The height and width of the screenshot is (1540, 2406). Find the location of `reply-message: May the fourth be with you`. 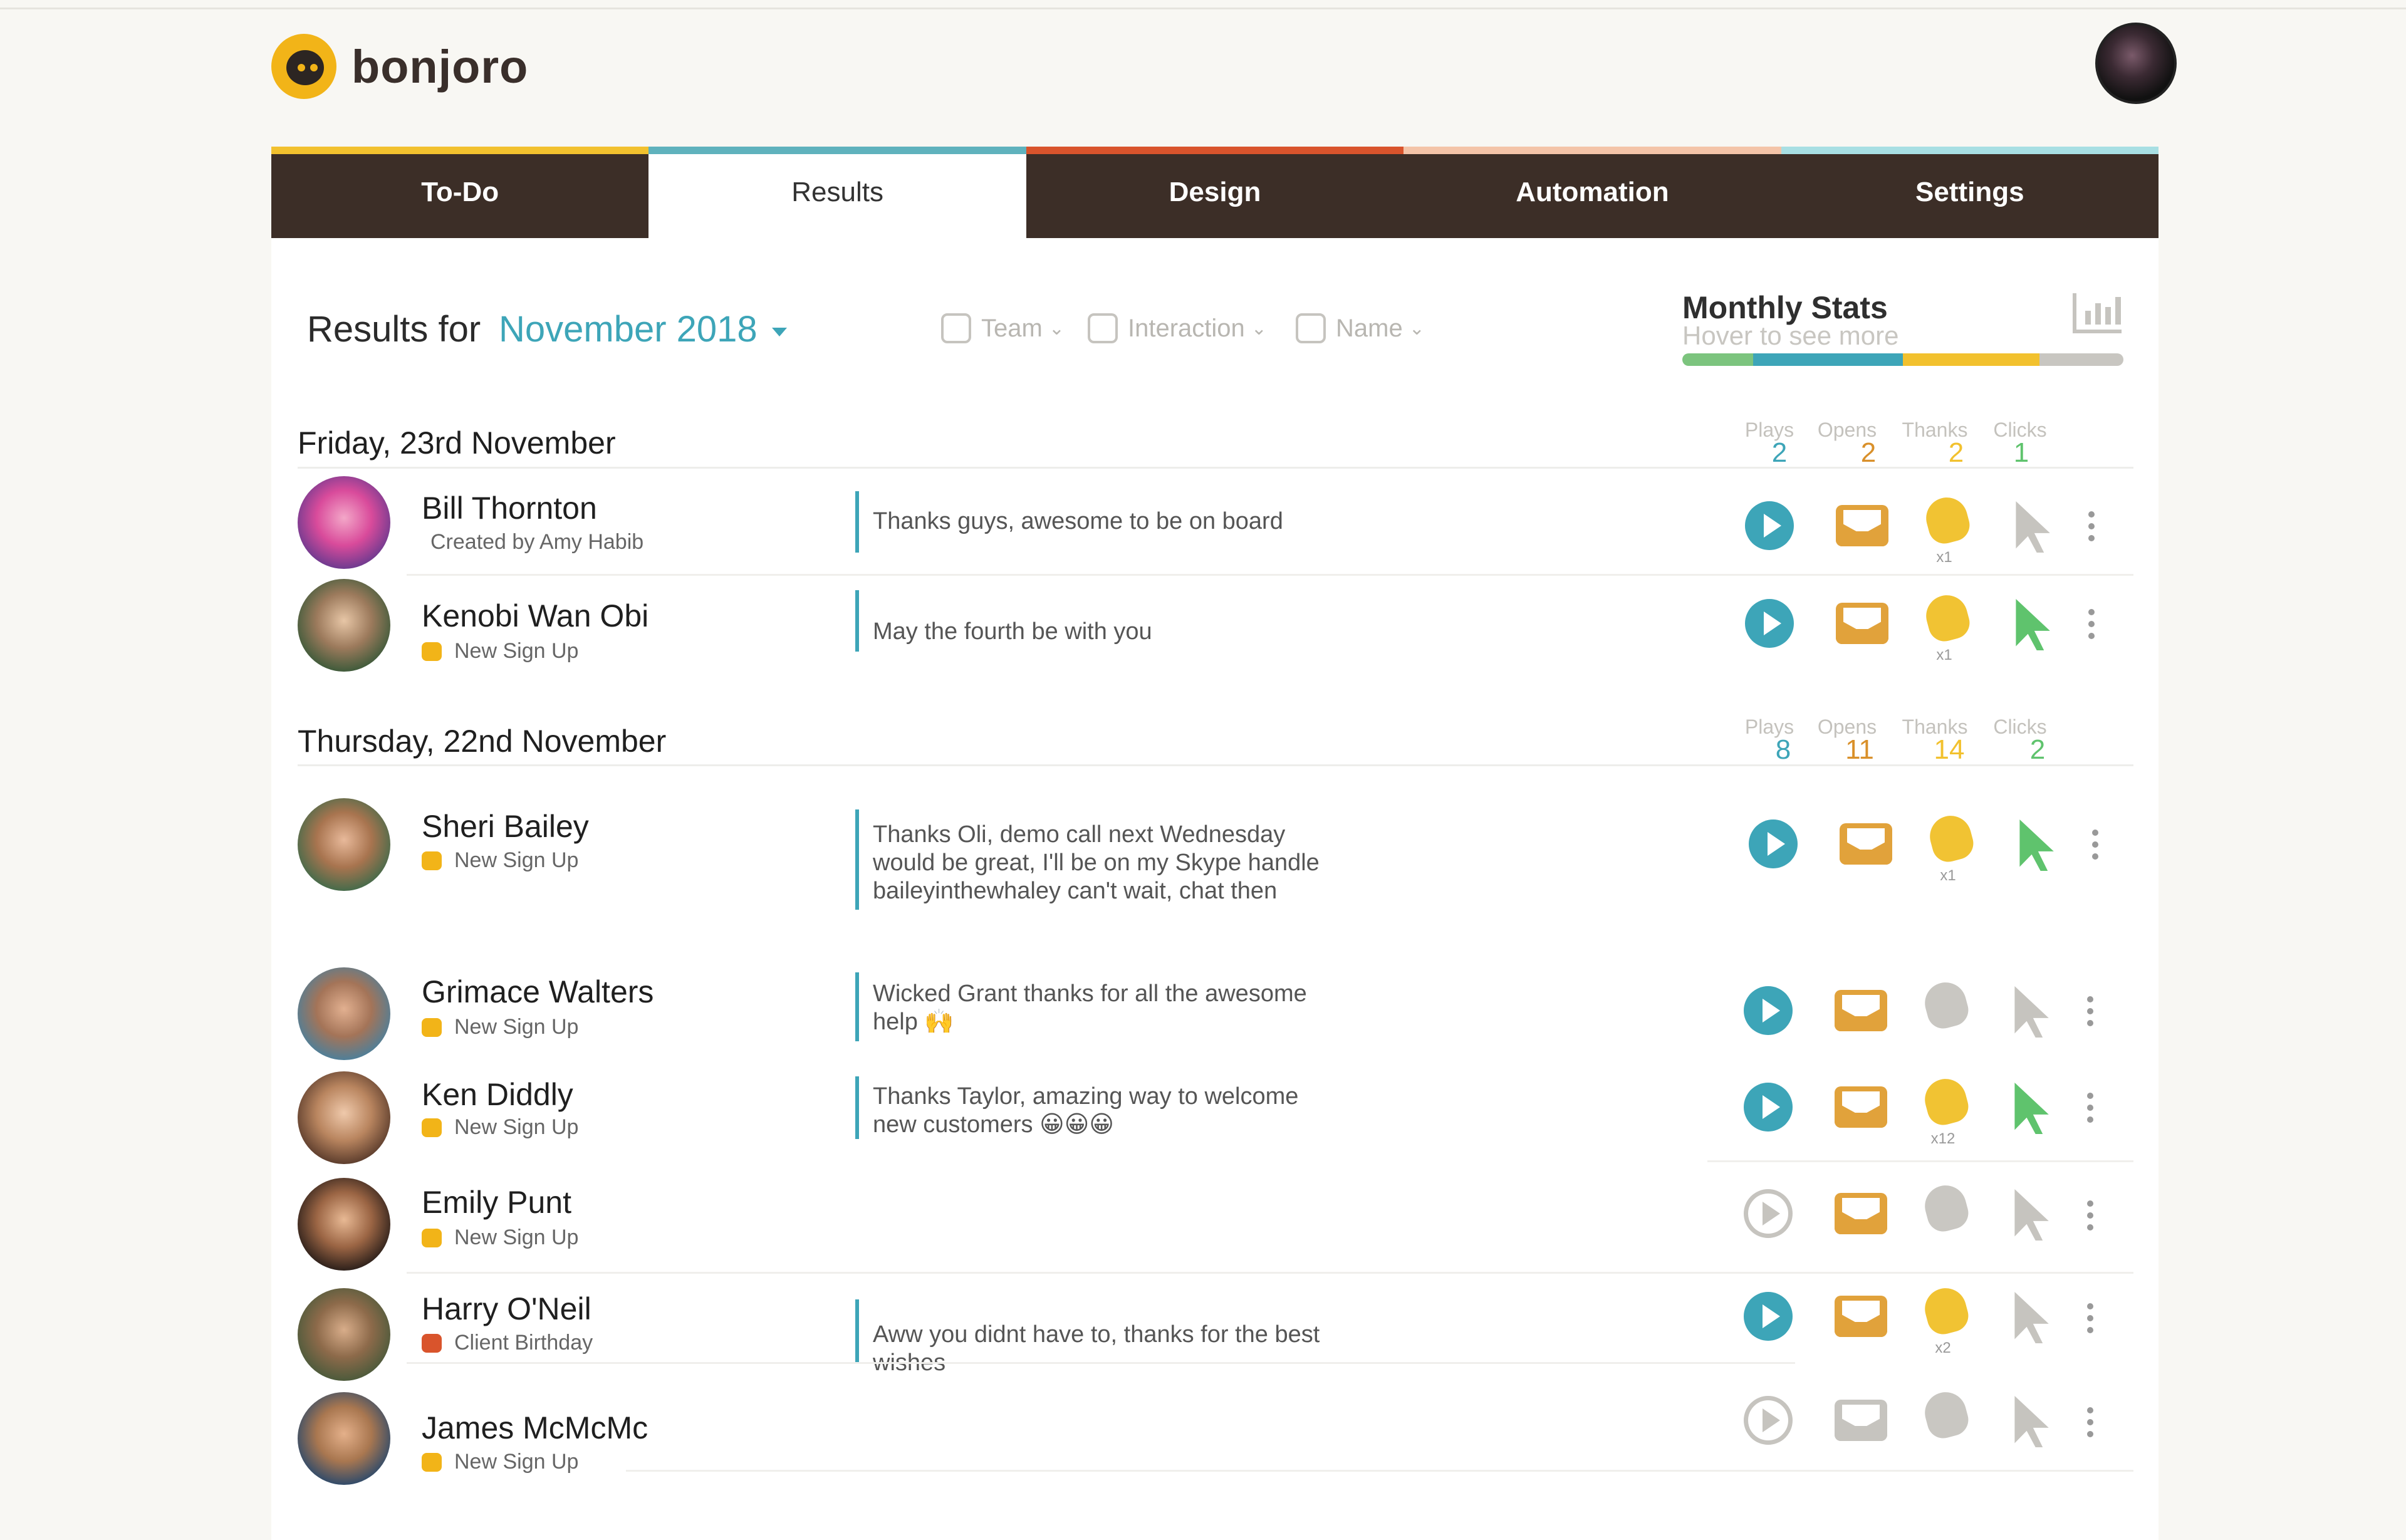

reply-message: May the fourth be with you is located at coordinates (1003, 621).